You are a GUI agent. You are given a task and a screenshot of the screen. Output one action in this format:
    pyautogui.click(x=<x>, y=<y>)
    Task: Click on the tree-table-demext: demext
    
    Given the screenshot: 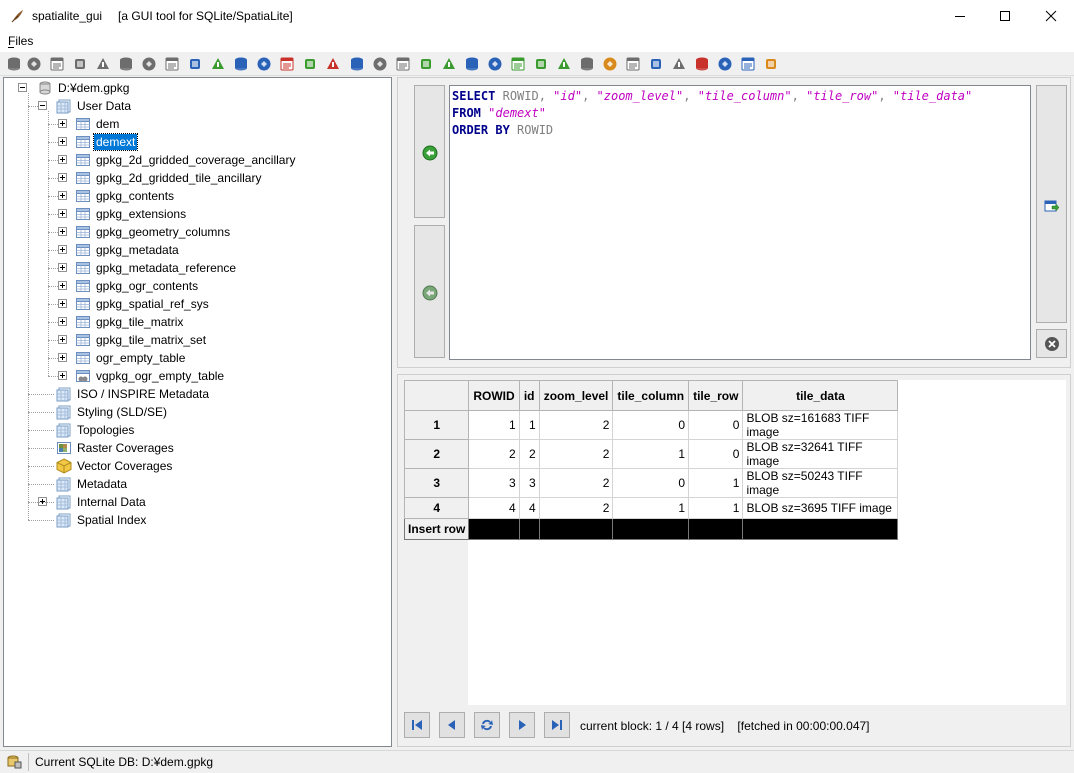 What is the action you would take?
    pyautogui.click(x=107, y=142)
    